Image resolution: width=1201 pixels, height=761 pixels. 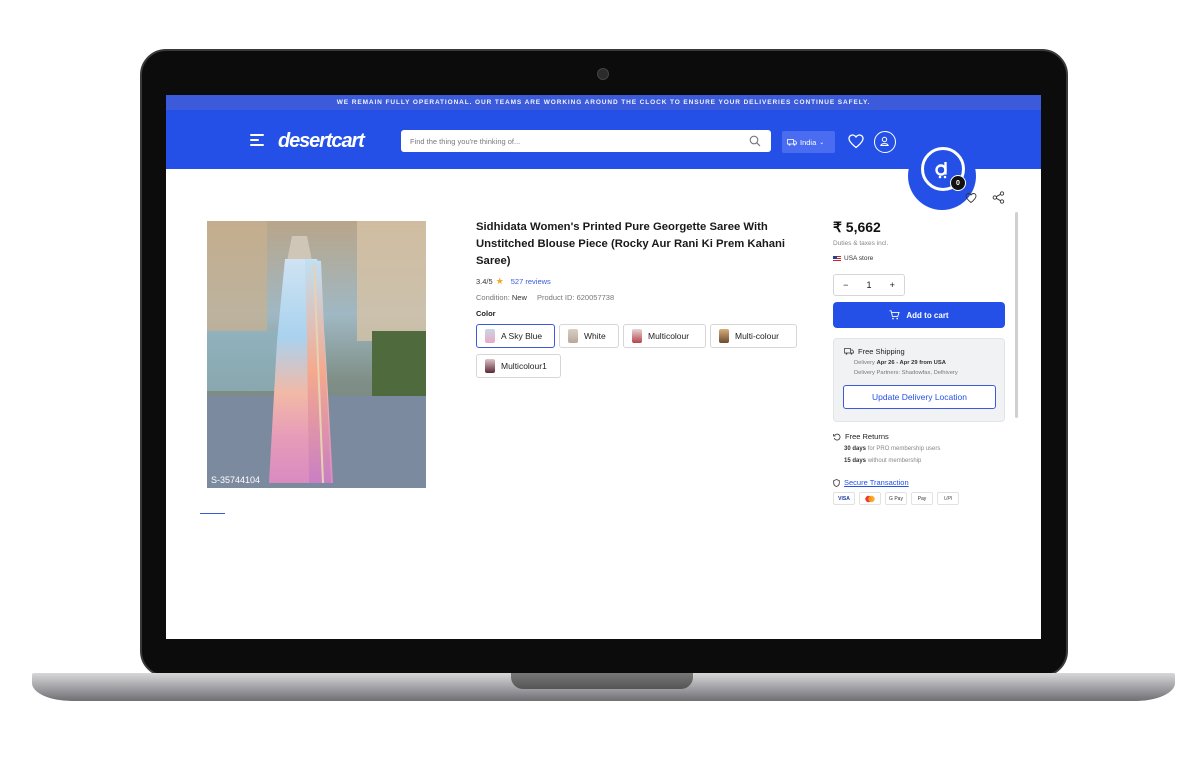 I want to click on secure-transaction-link: Secure Transaction, so click(x=876, y=482).